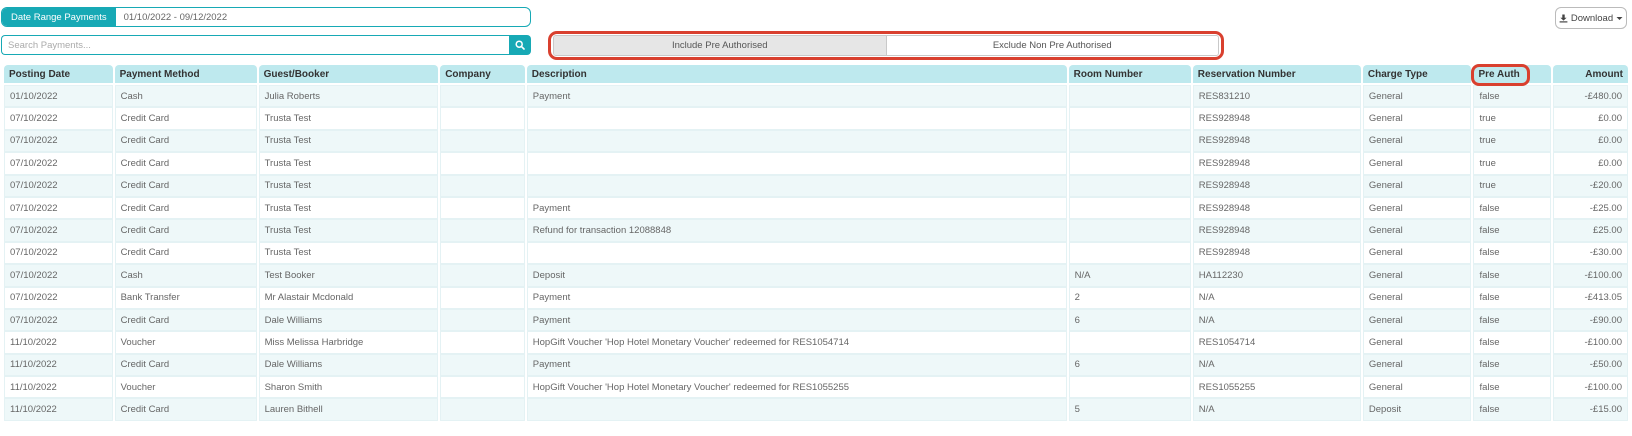 The width and height of the screenshot is (1632, 436). What do you see at coordinates (58, 75) in the screenshot?
I see `column-header-posting-date: Posting Date` at bounding box center [58, 75].